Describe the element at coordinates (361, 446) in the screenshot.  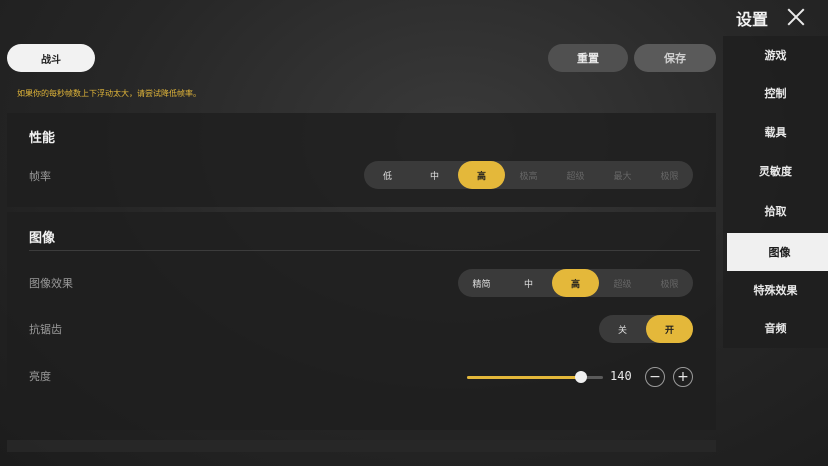
I see `next-section-panel` at that location.